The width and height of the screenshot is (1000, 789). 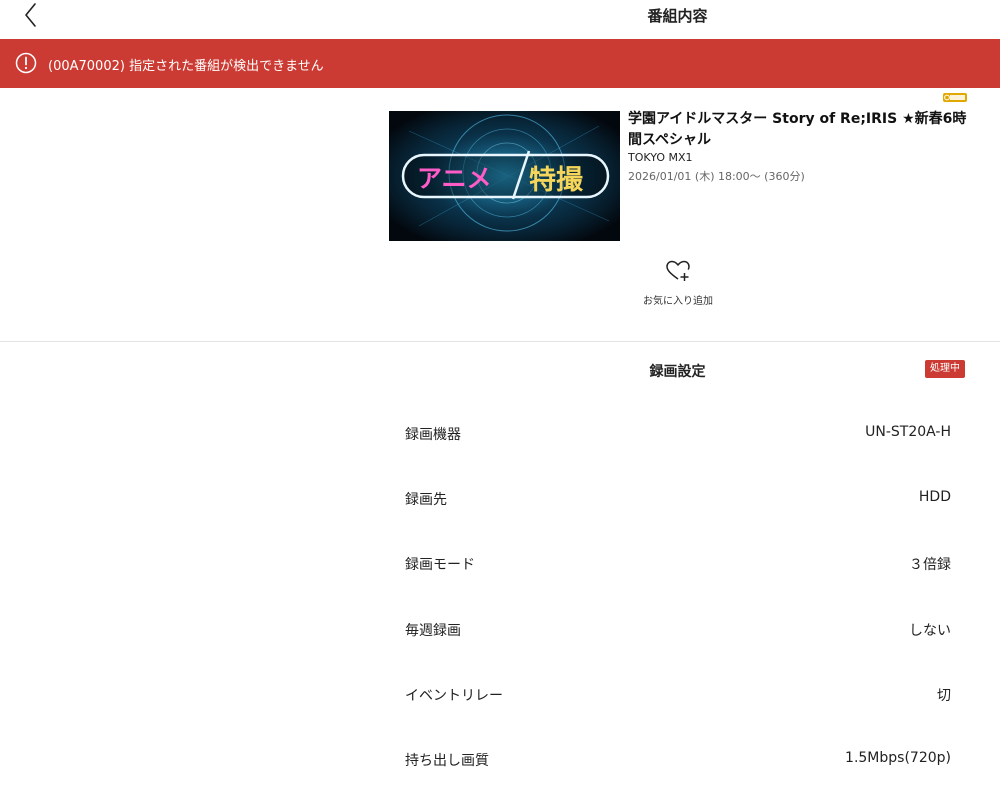 I want to click on error-message: (00A70002) 指定された番組が検出できません, so click(x=186, y=66).